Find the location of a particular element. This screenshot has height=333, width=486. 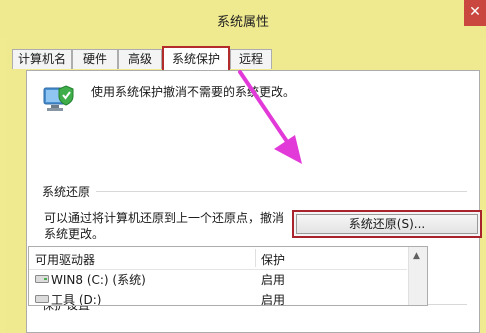

close-button: ✕ is located at coordinates (475, 13).